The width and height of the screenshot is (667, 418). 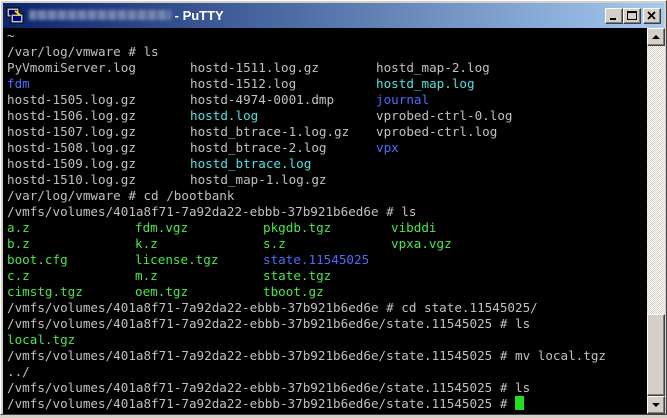 I want to click on scroll-thumb, so click(x=656, y=355).